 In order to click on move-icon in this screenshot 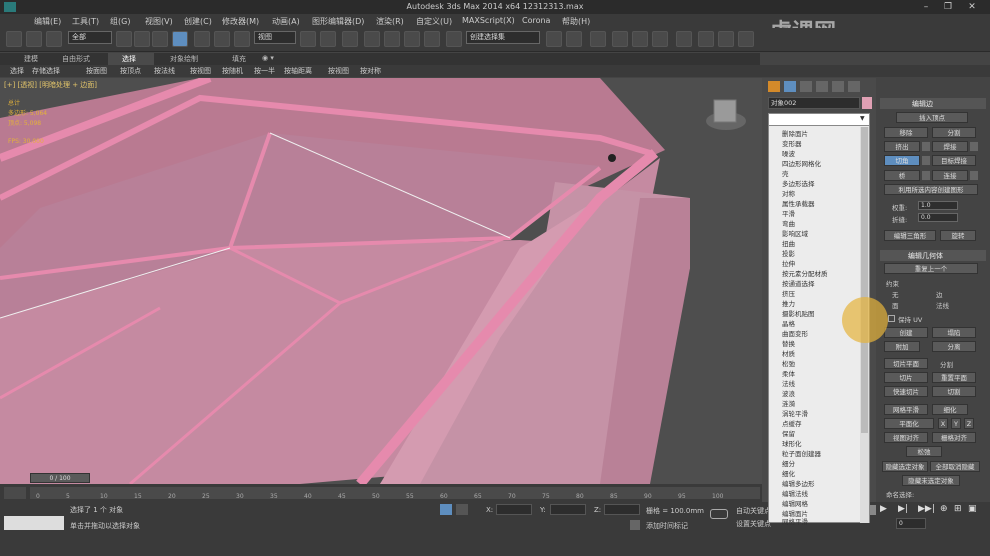, I will do `click(202, 39)`.